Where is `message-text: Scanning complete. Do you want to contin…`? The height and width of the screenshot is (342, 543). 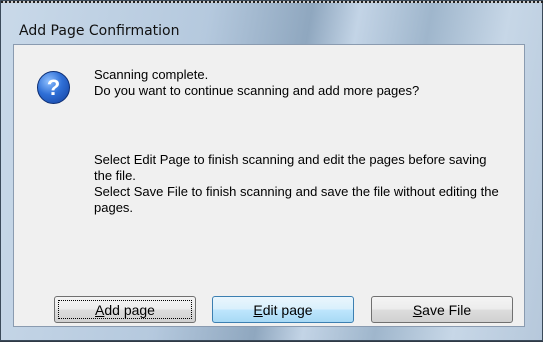
message-text: Scanning complete. Do you want to contin… is located at coordinates (304, 83).